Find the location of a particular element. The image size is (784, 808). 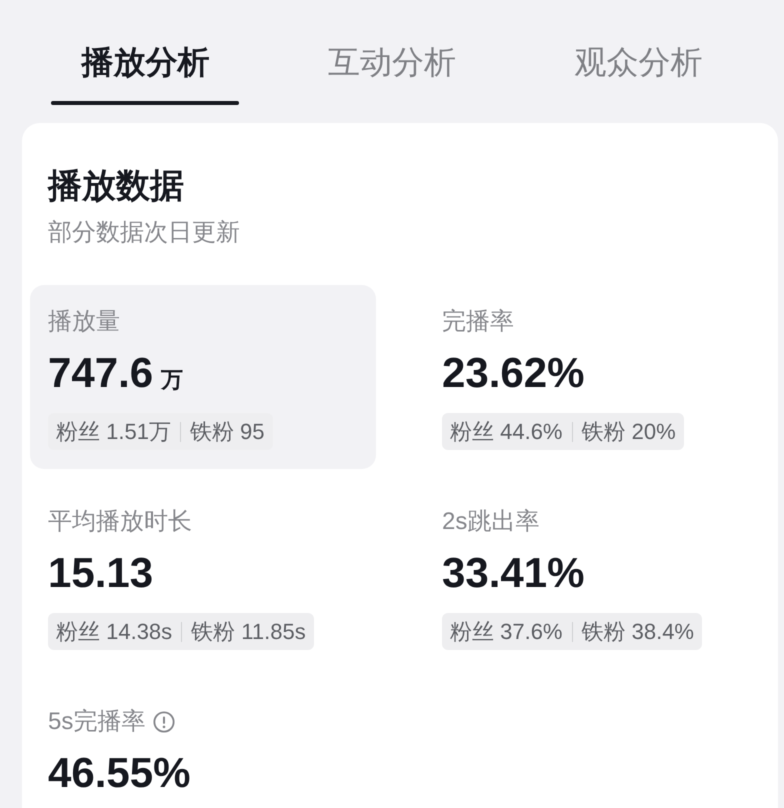

metric-label: 完播率 is located at coordinates (478, 322).